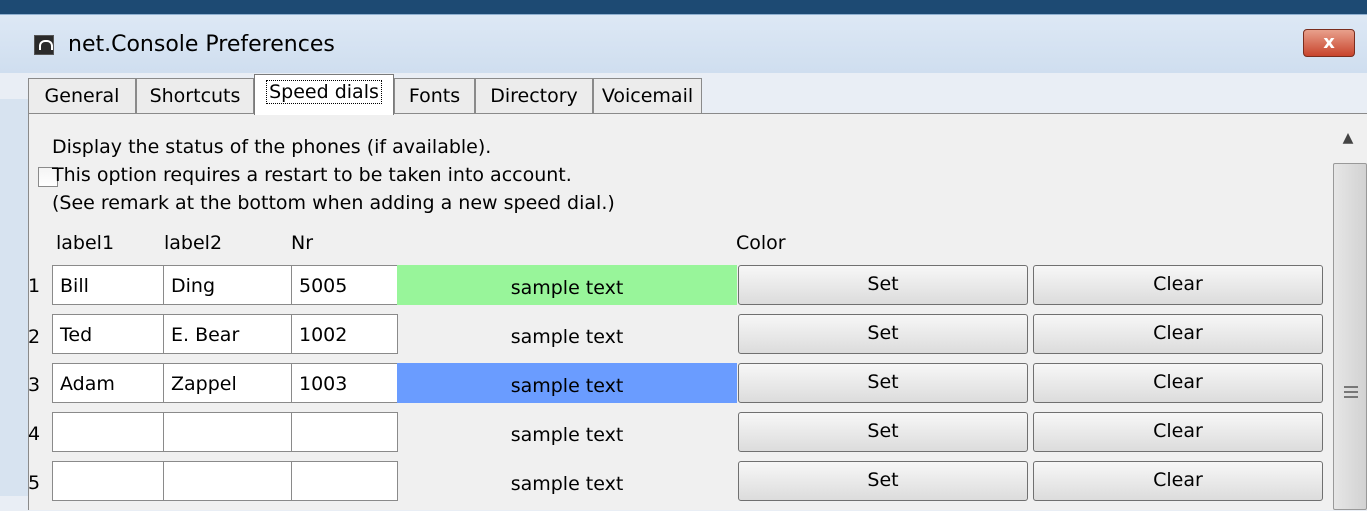 This screenshot has height=511, width=1367. I want to click on vertical-scrollbar: ▲, so click(1348, 312).